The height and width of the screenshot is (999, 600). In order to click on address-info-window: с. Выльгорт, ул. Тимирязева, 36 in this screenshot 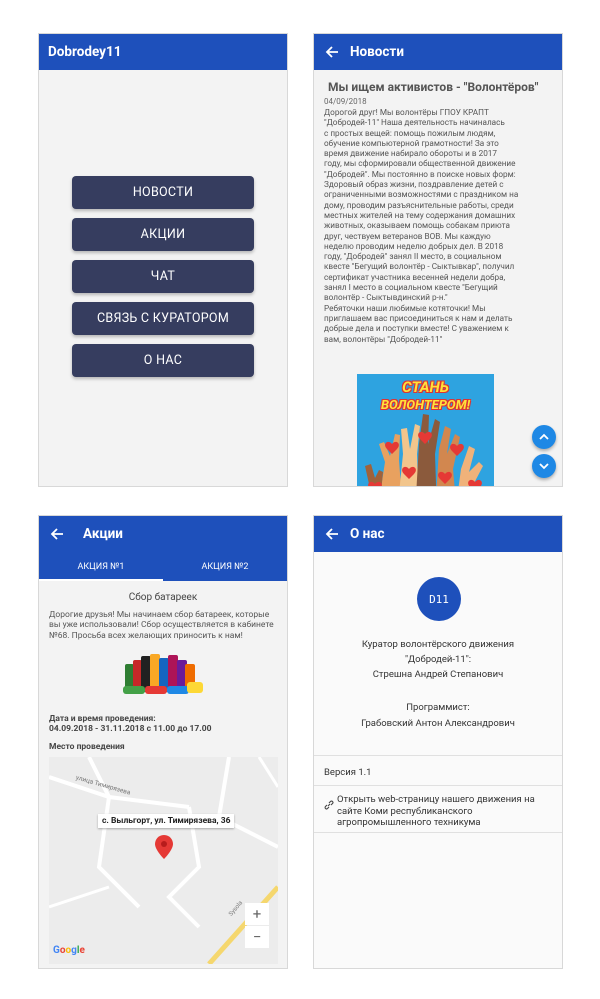, I will do `click(166, 821)`.